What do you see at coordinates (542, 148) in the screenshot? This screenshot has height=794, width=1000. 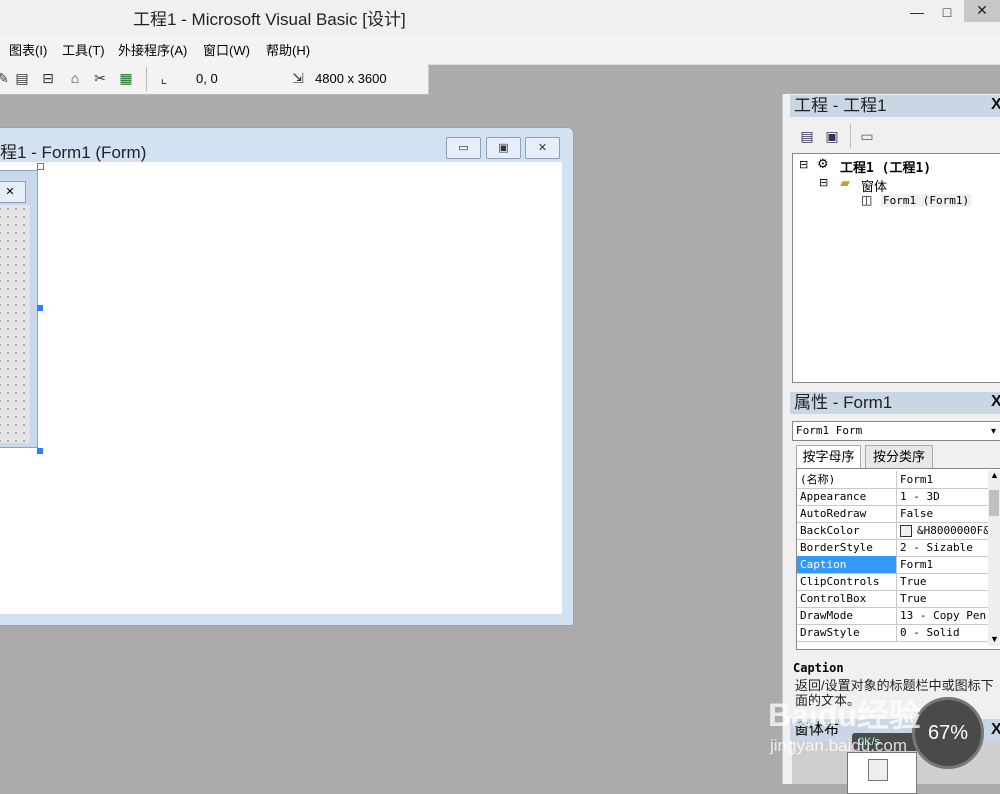 I see `form-close-button: ✕` at bounding box center [542, 148].